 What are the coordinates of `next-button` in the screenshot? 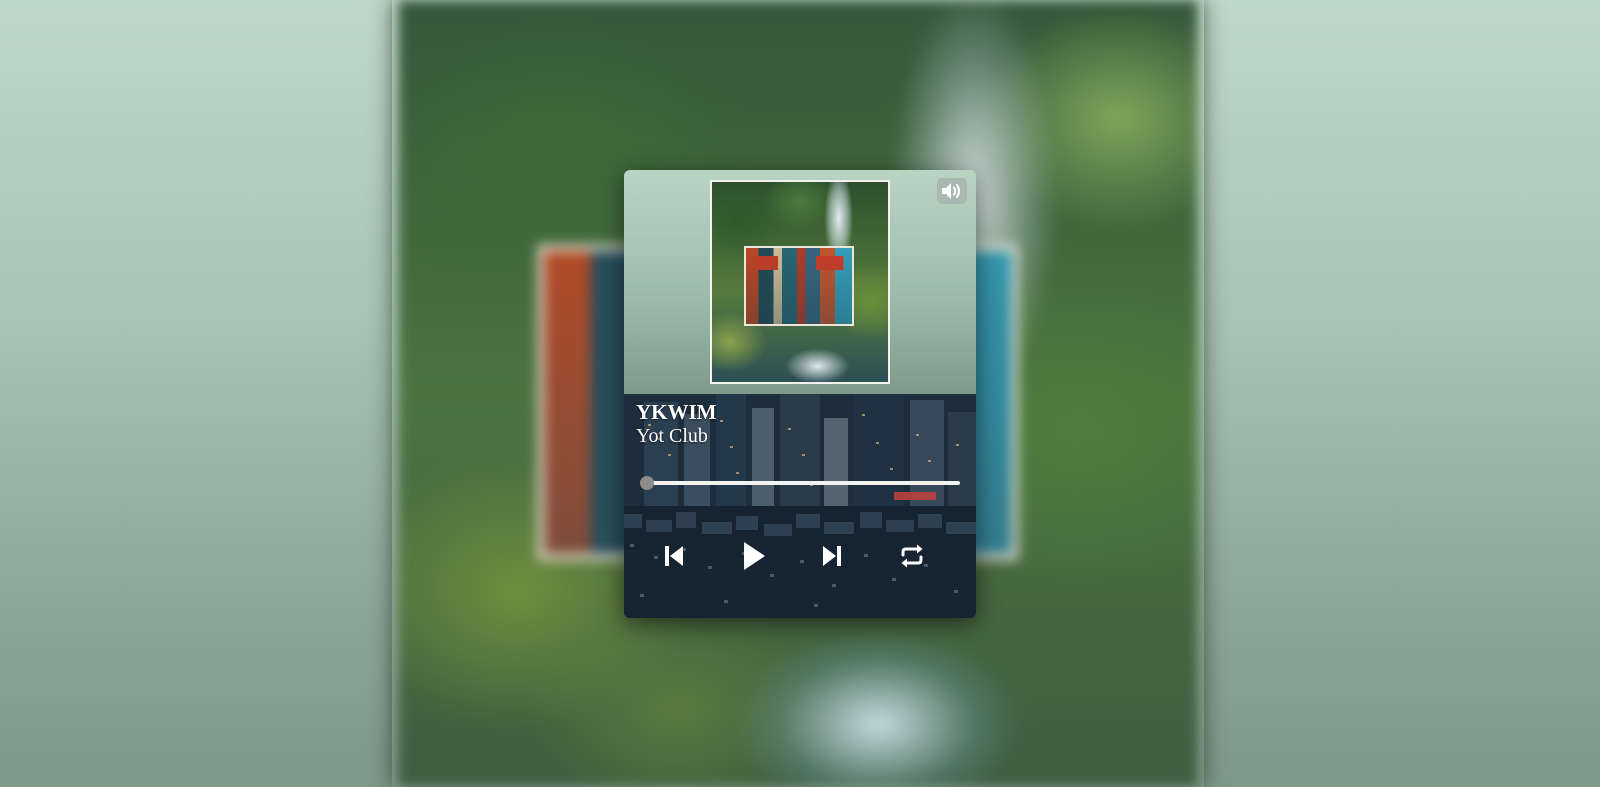 It's located at (832, 556).